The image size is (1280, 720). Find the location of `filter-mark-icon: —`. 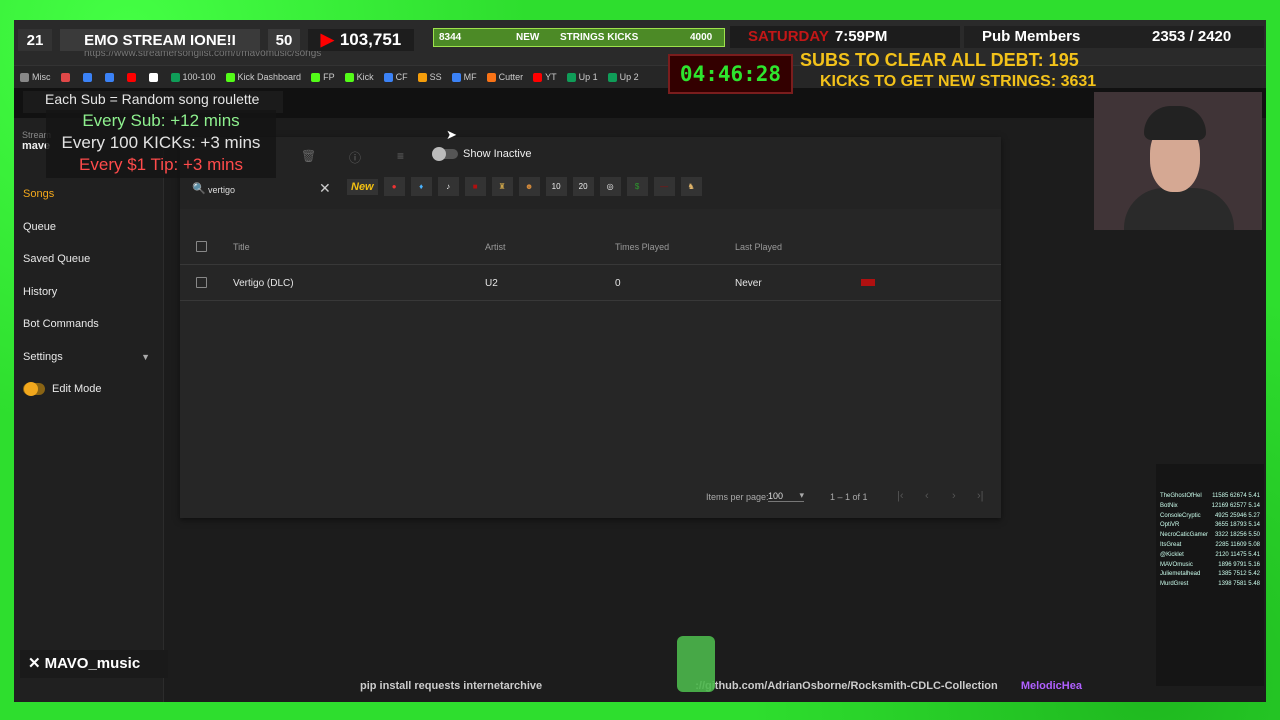

filter-mark-icon: — is located at coordinates (664, 186).